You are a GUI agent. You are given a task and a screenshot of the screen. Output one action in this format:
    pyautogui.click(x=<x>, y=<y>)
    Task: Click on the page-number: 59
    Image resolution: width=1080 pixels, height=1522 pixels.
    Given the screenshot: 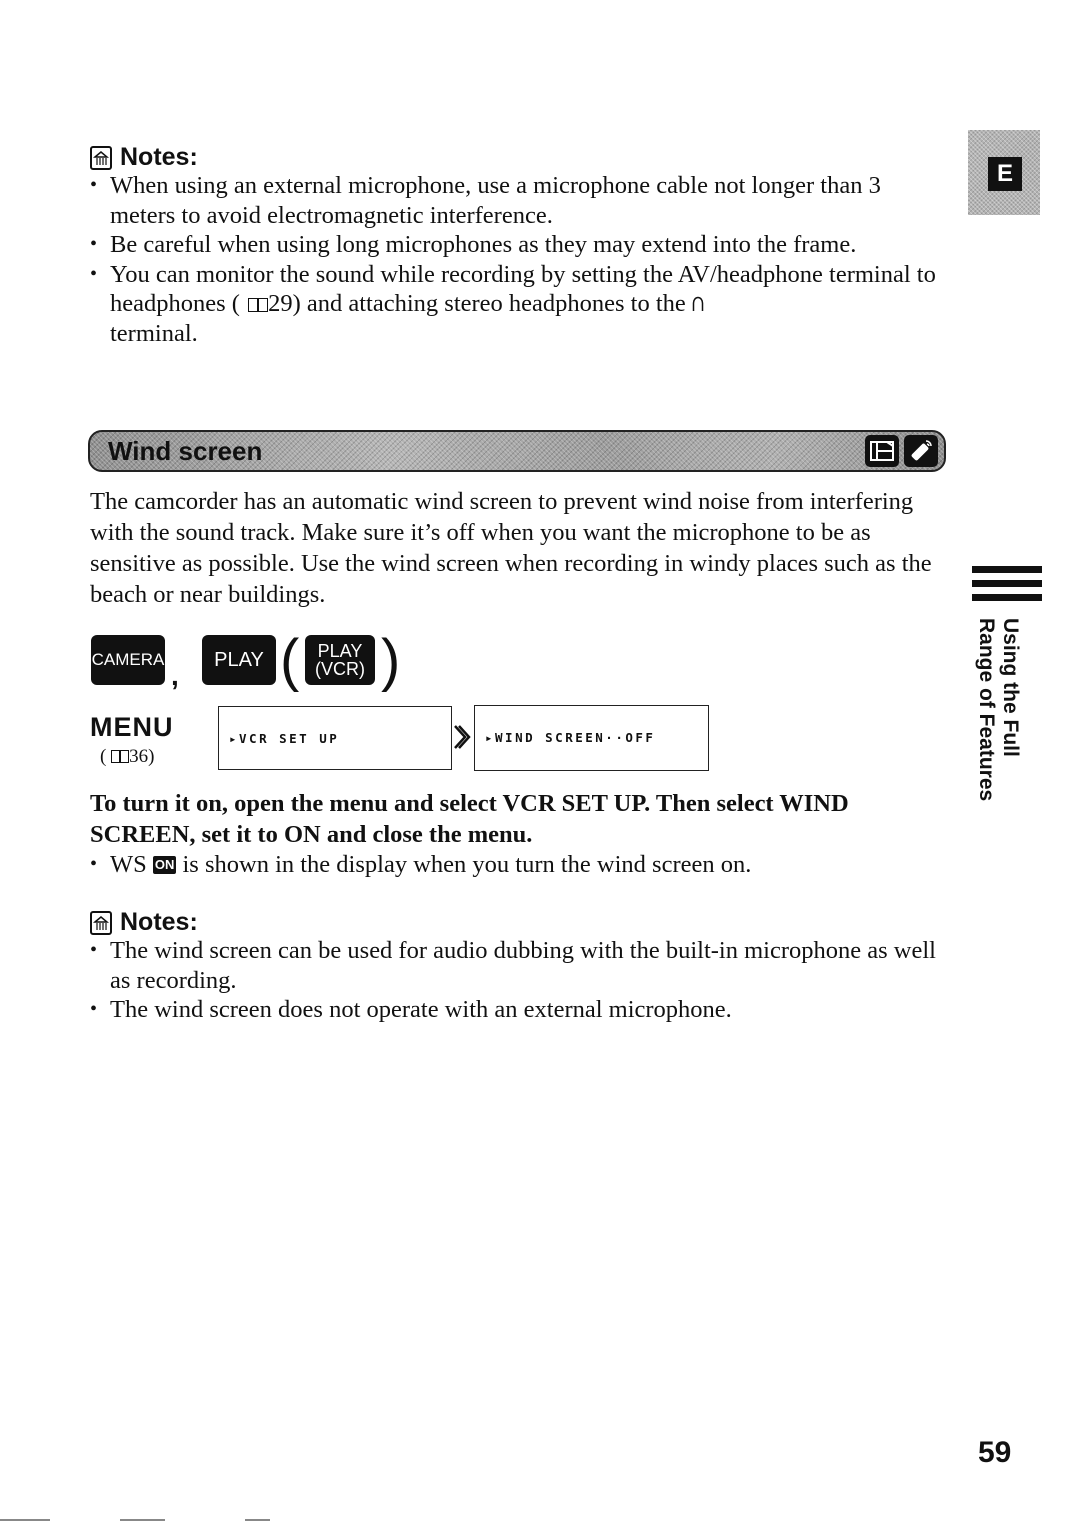 What is the action you would take?
    pyautogui.click(x=995, y=1452)
    